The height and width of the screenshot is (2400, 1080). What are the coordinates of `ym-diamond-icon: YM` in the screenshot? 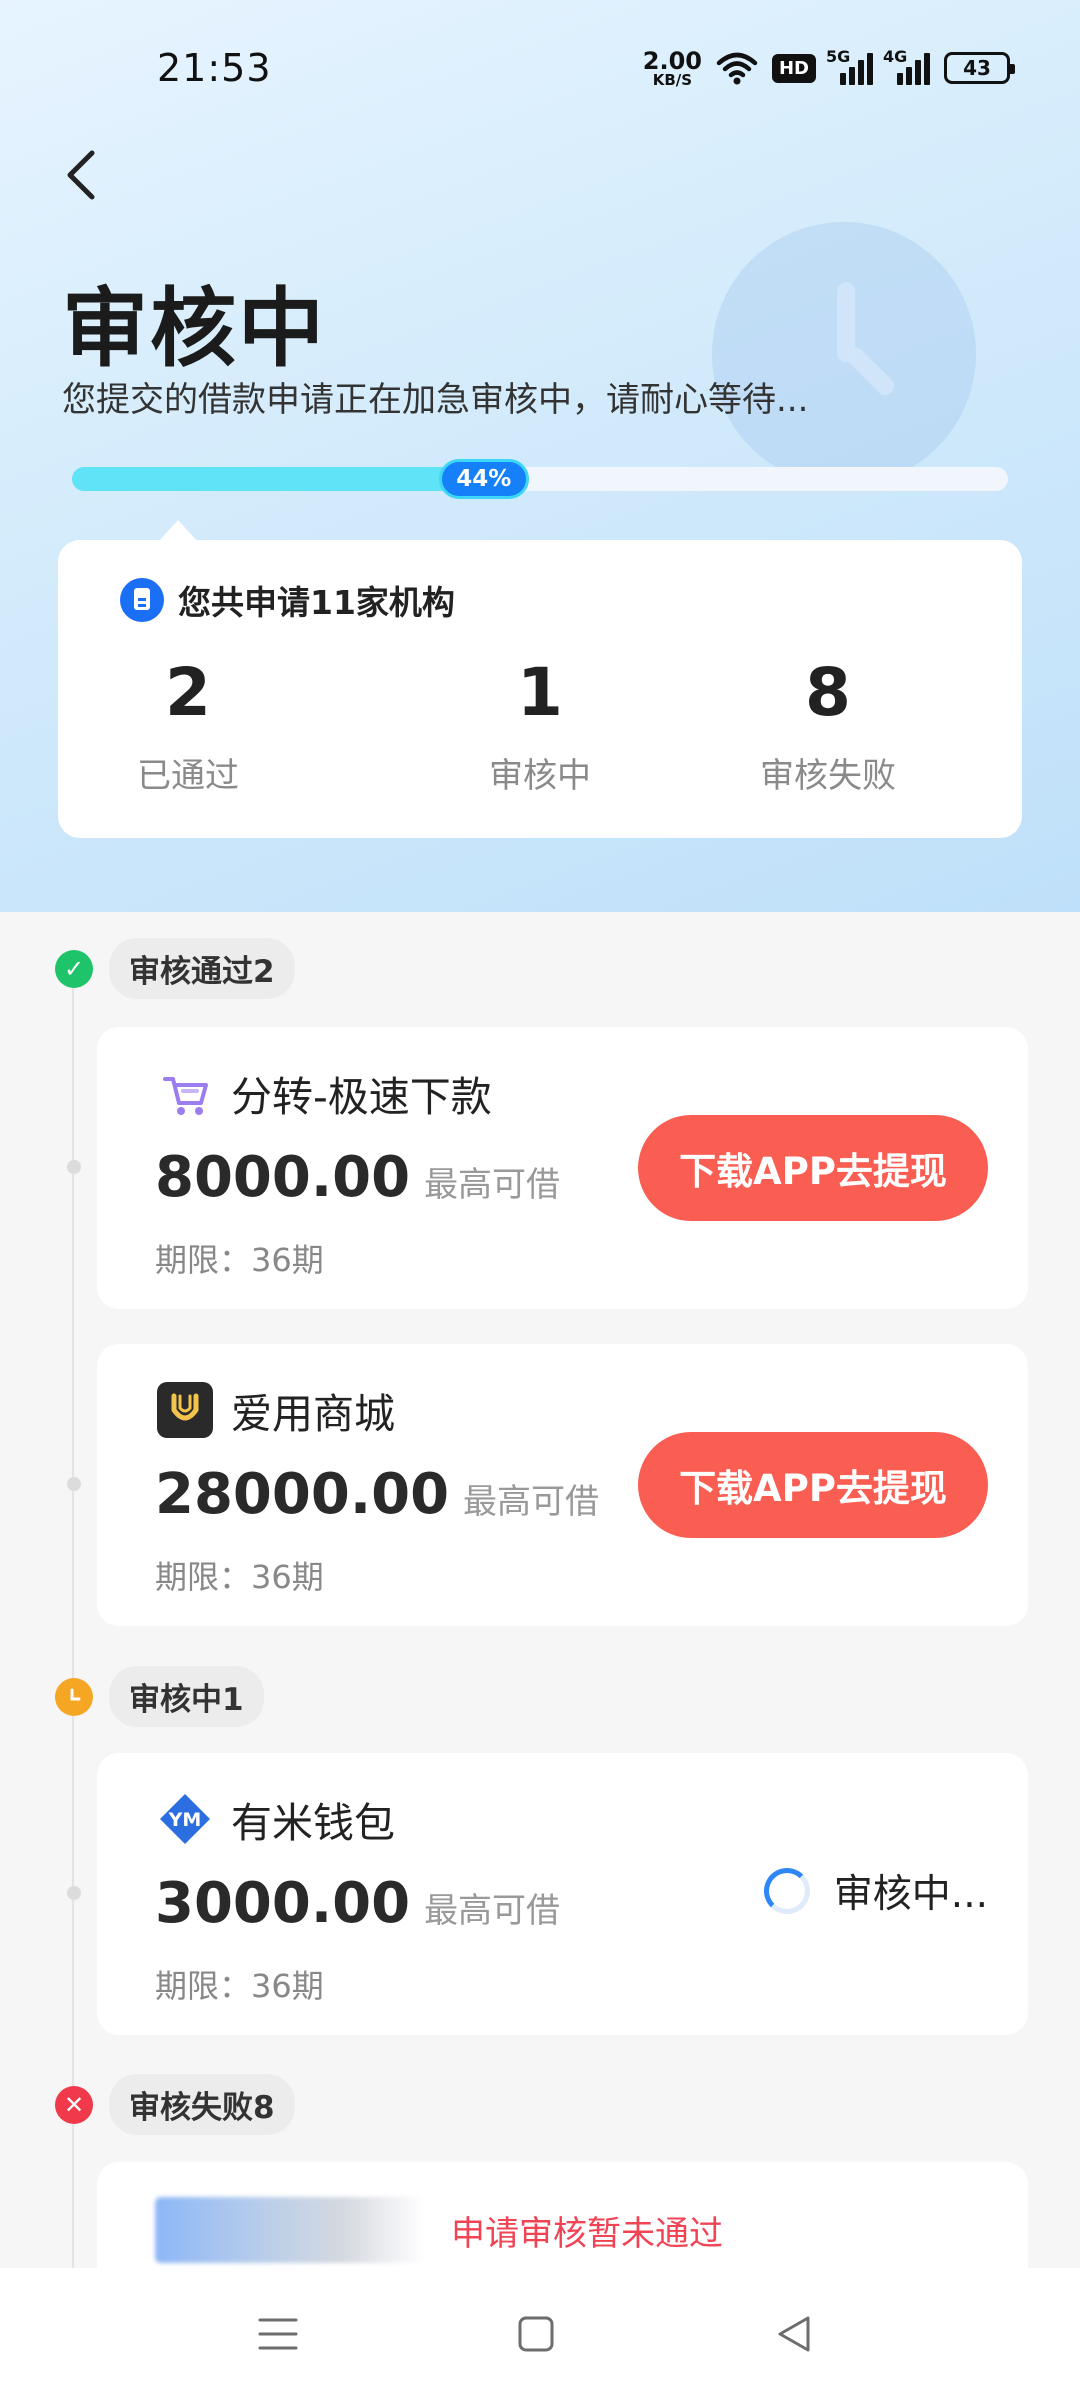 It's located at (185, 1819).